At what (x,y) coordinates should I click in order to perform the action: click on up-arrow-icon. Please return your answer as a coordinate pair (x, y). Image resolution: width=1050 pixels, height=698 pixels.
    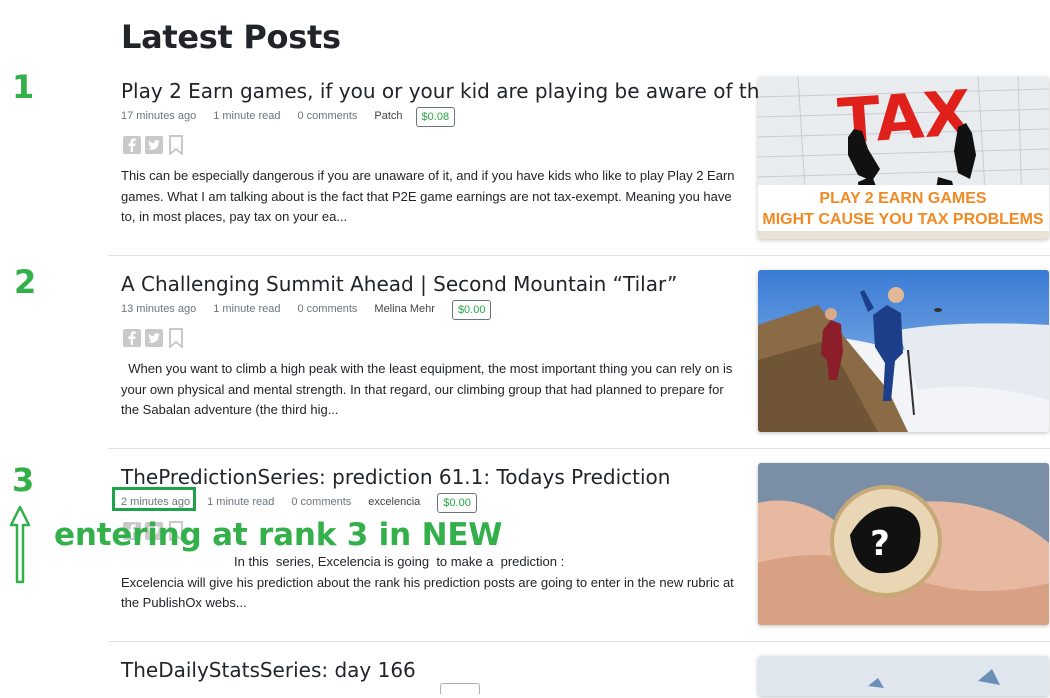
    Looking at the image, I should click on (20, 544).